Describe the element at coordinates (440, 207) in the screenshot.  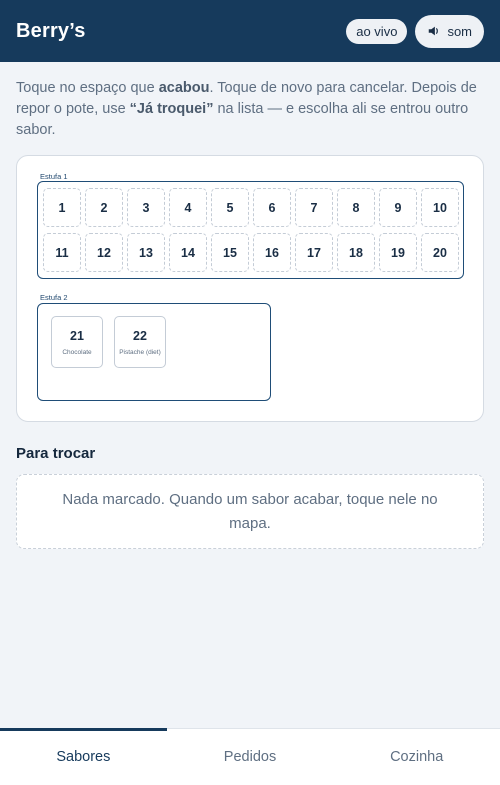
I see `slot-10: 10` at that location.